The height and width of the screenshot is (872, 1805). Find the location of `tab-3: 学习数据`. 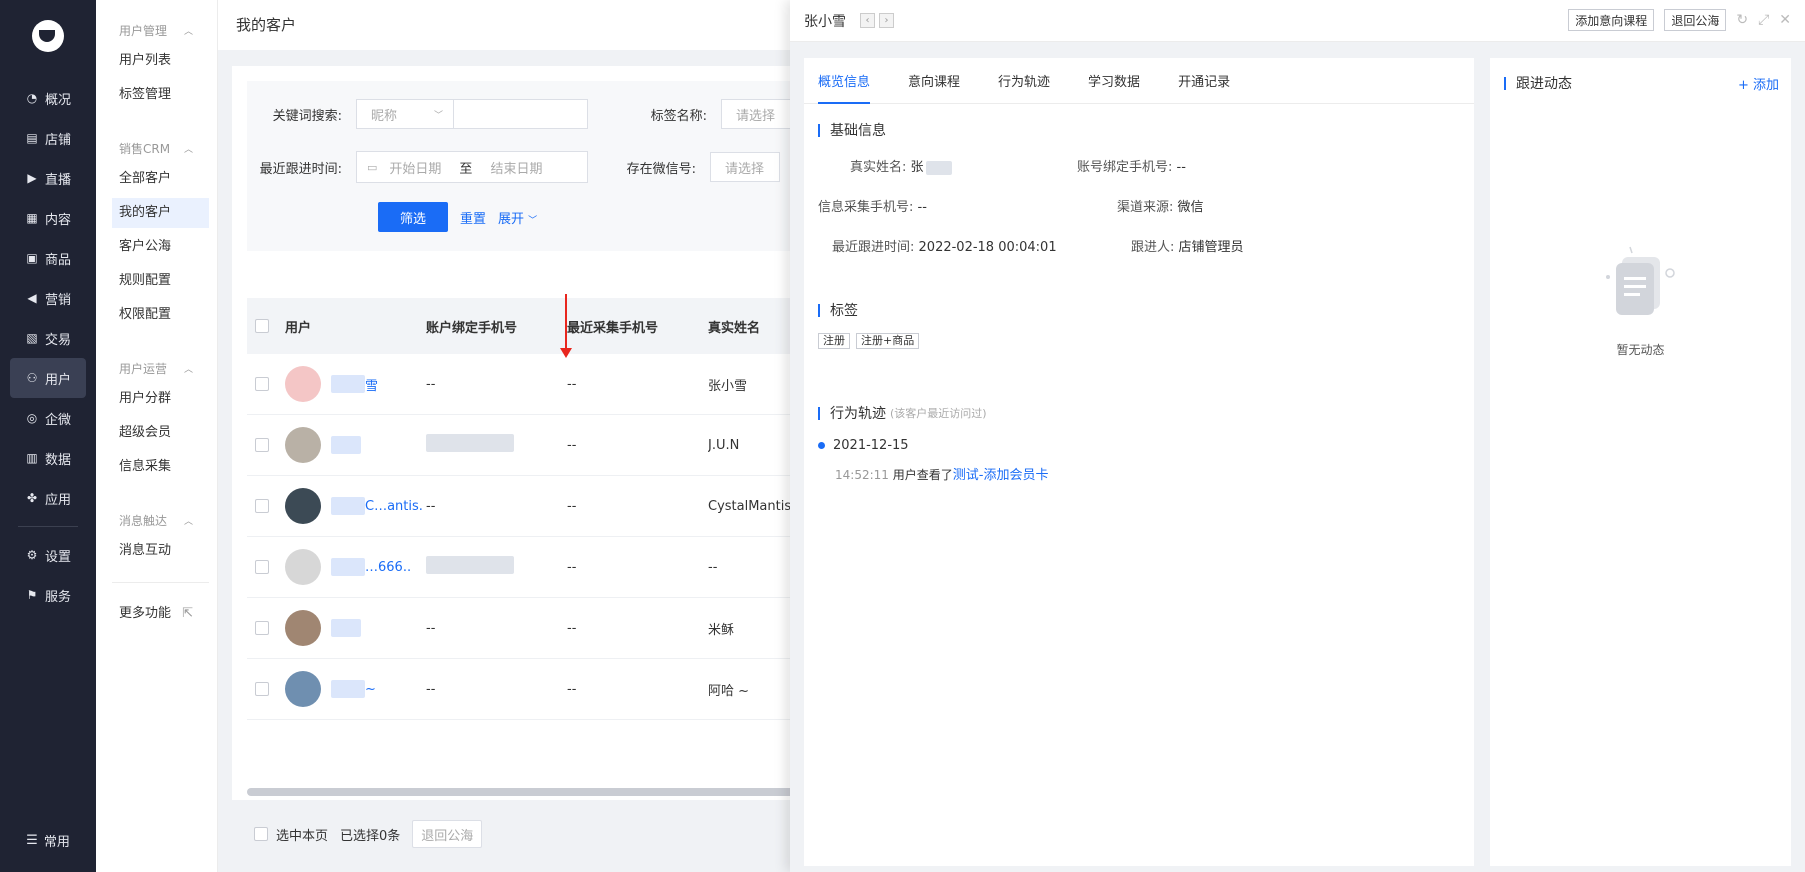

tab-3: 学习数据 is located at coordinates (1114, 80).